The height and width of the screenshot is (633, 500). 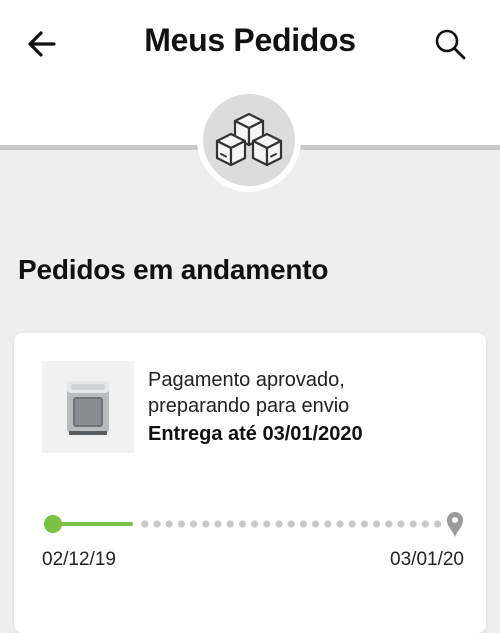 What do you see at coordinates (53, 524) in the screenshot?
I see `progress-start-marker` at bounding box center [53, 524].